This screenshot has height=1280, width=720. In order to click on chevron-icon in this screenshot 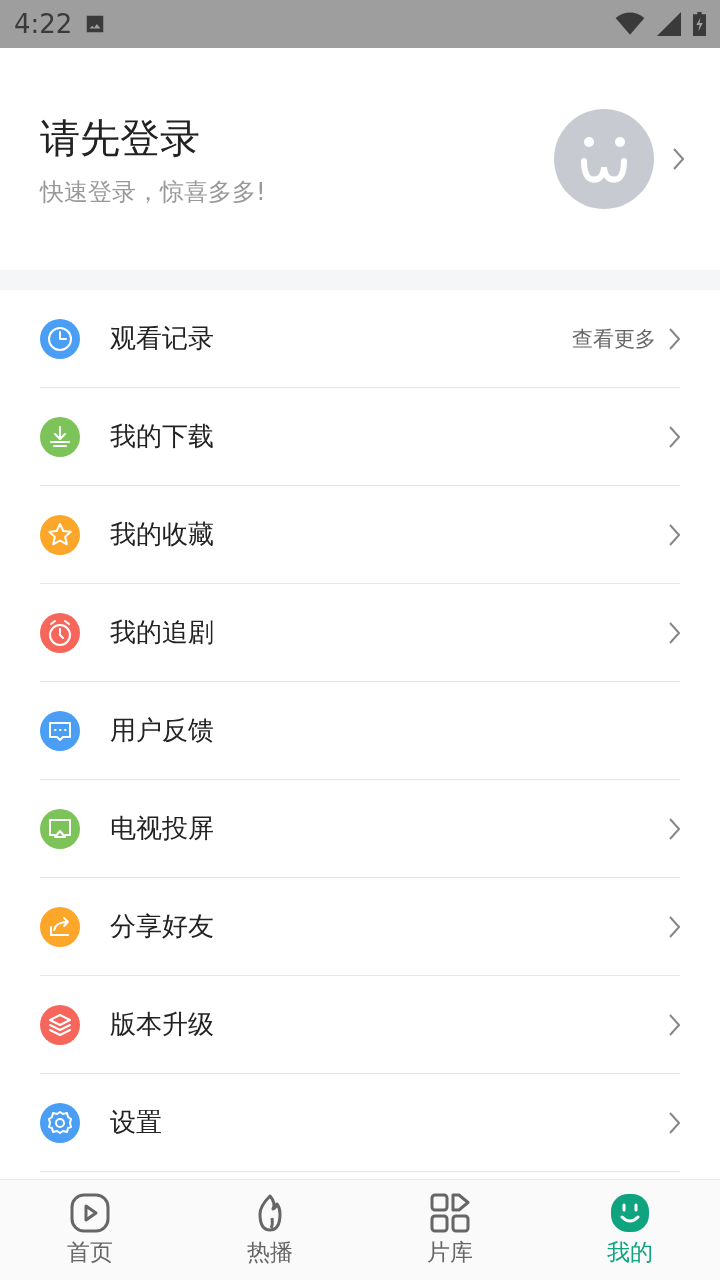, I will do `click(678, 159)`.